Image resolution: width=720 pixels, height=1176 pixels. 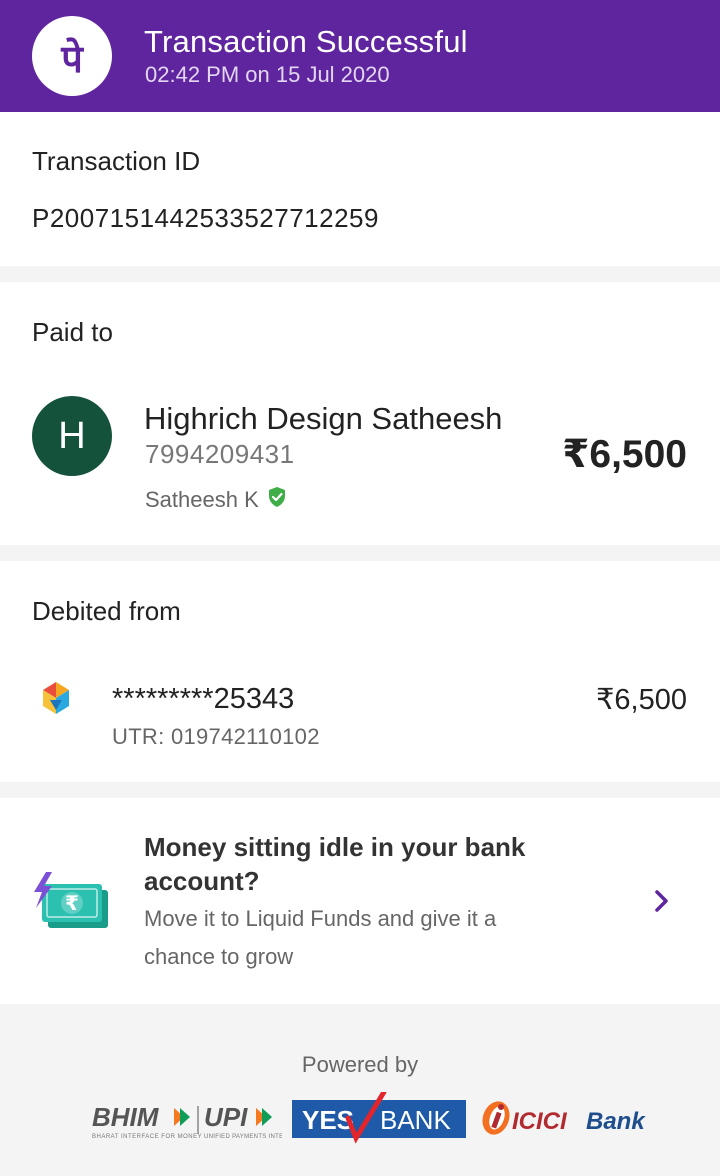 I want to click on svg-text: BANK, so click(x=415, y=1120).